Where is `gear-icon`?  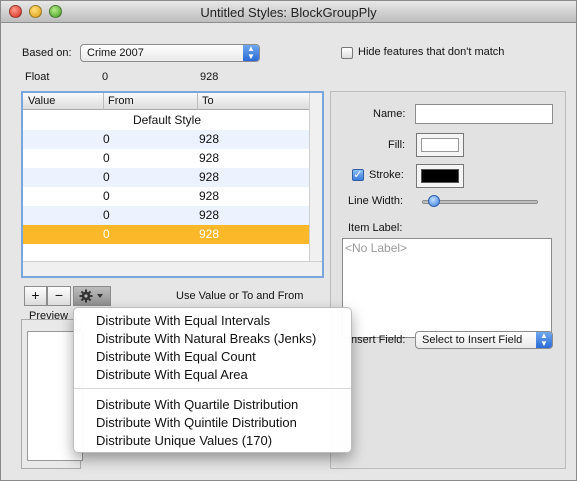
gear-icon is located at coordinates (91, 296).